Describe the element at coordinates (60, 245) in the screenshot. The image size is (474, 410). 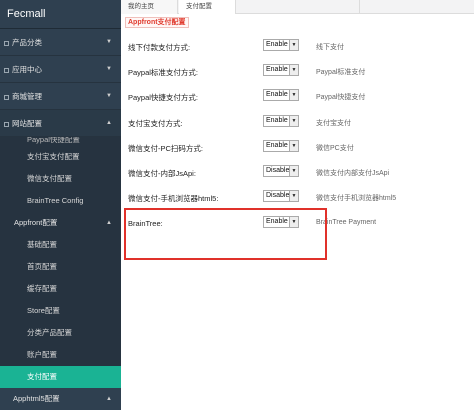
I see `sidebar-item-basic-config: 基础配置` at that location.